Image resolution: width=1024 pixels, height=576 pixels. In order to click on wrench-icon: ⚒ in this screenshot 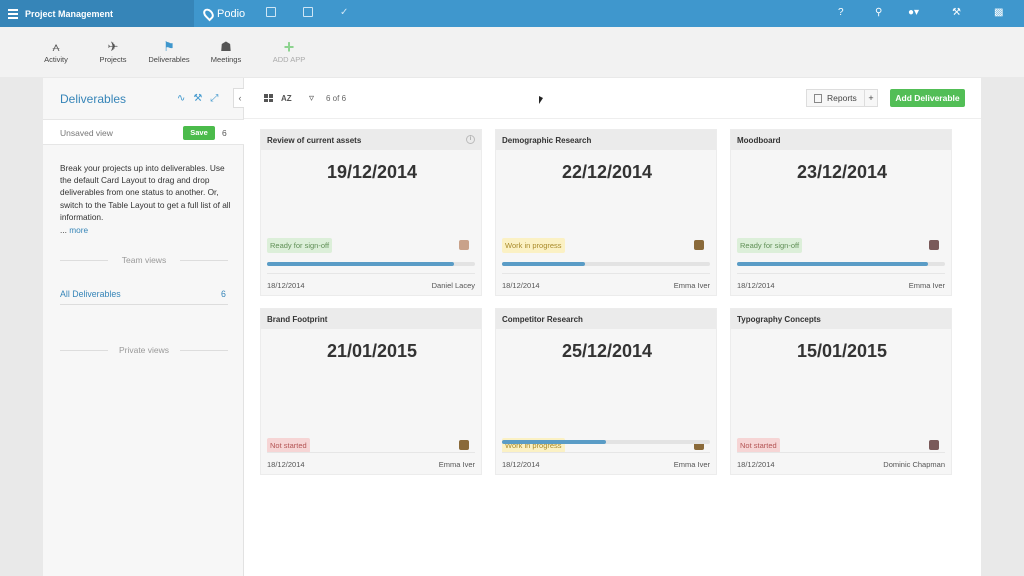, I will do `click(201, 98)`.